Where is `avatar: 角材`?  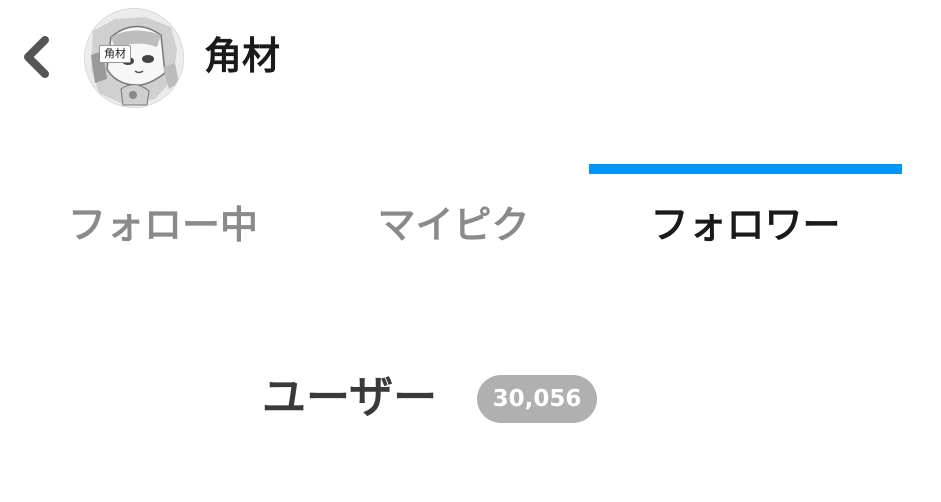
avatar: 角材 is located at coordinates (134, 58).